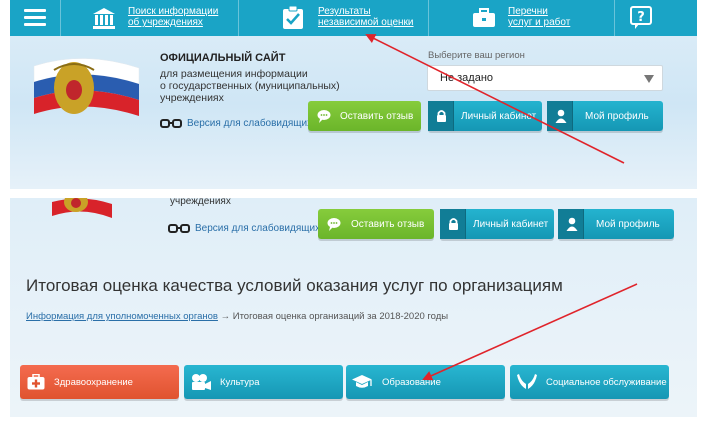 The width and height of the screenshot is (709, 422). What do you see at coordinates (476, 55) in the screenshot?
I see `region-label: Выберите ваш регион` at bounding box center [476, 55].